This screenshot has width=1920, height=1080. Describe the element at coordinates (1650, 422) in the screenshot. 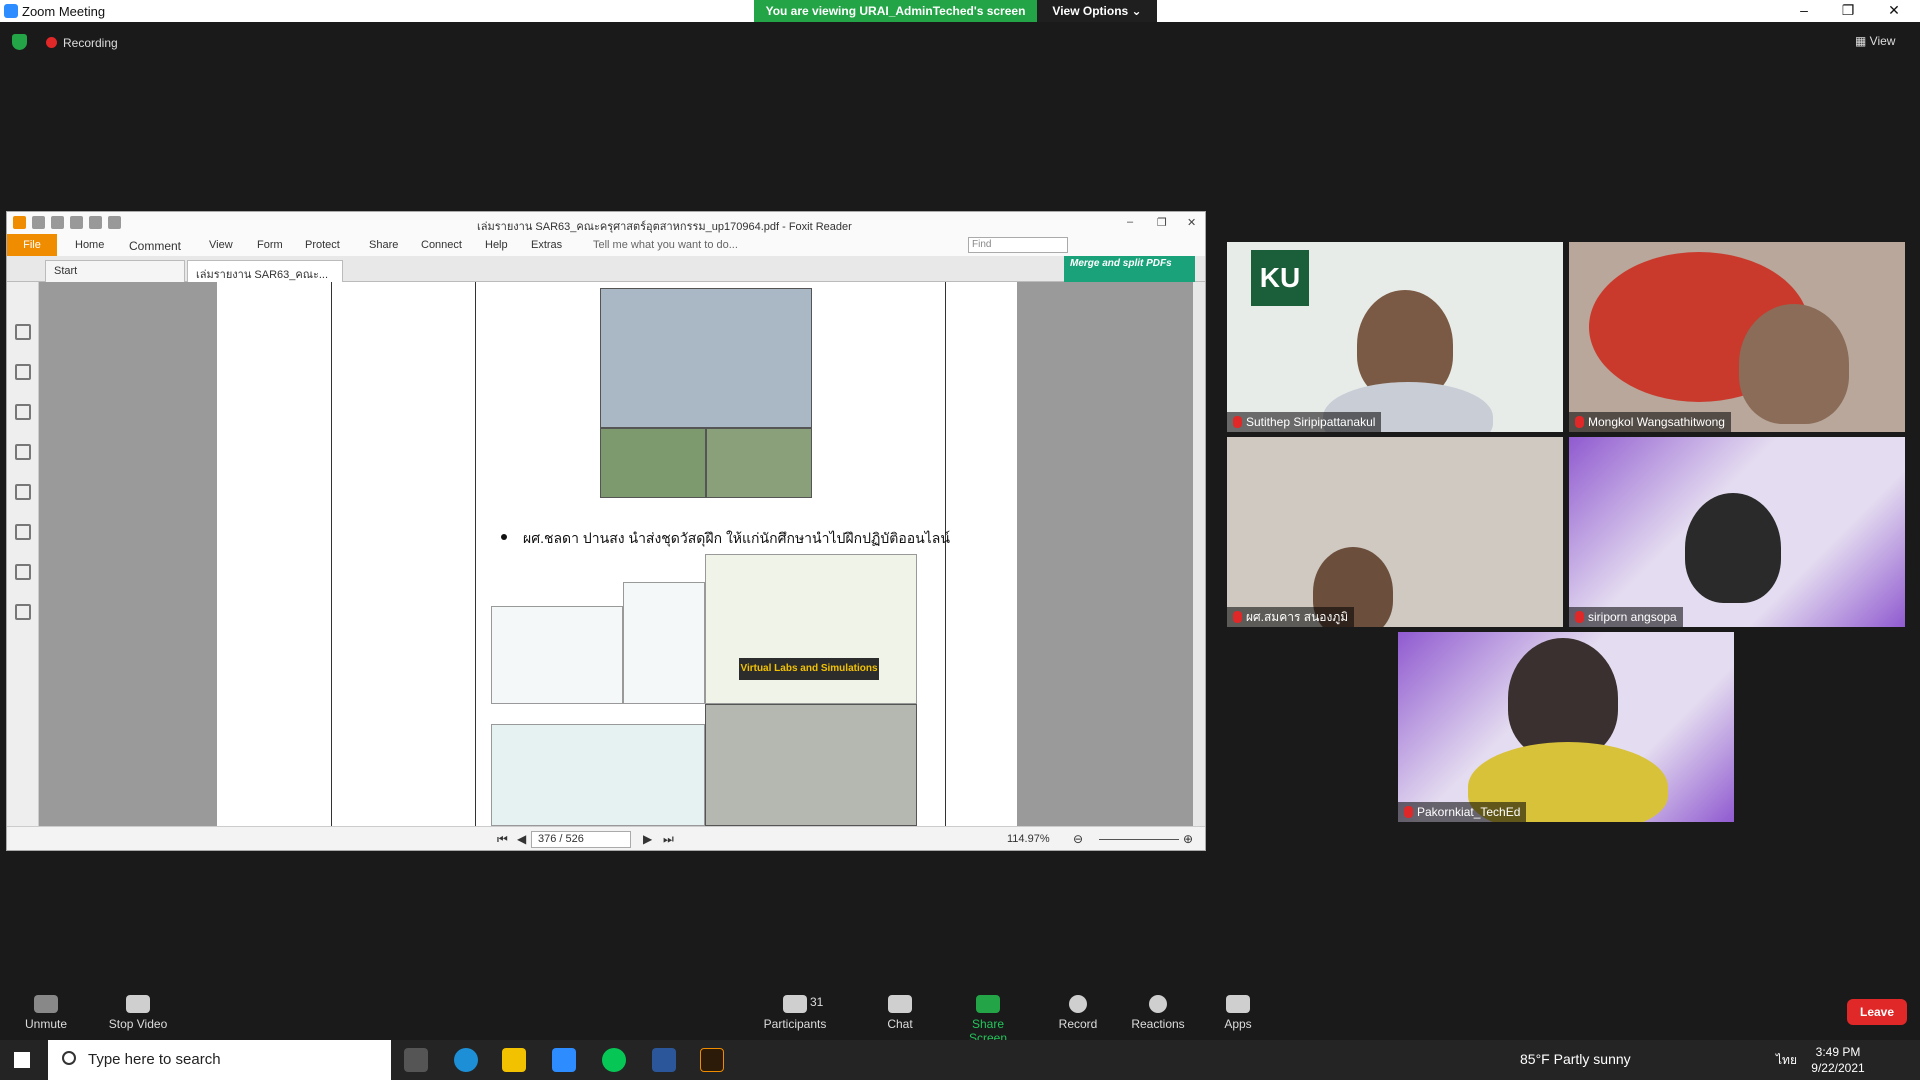

I see `participant-name-bar: Mongkol Wangsathitwong` at that location.